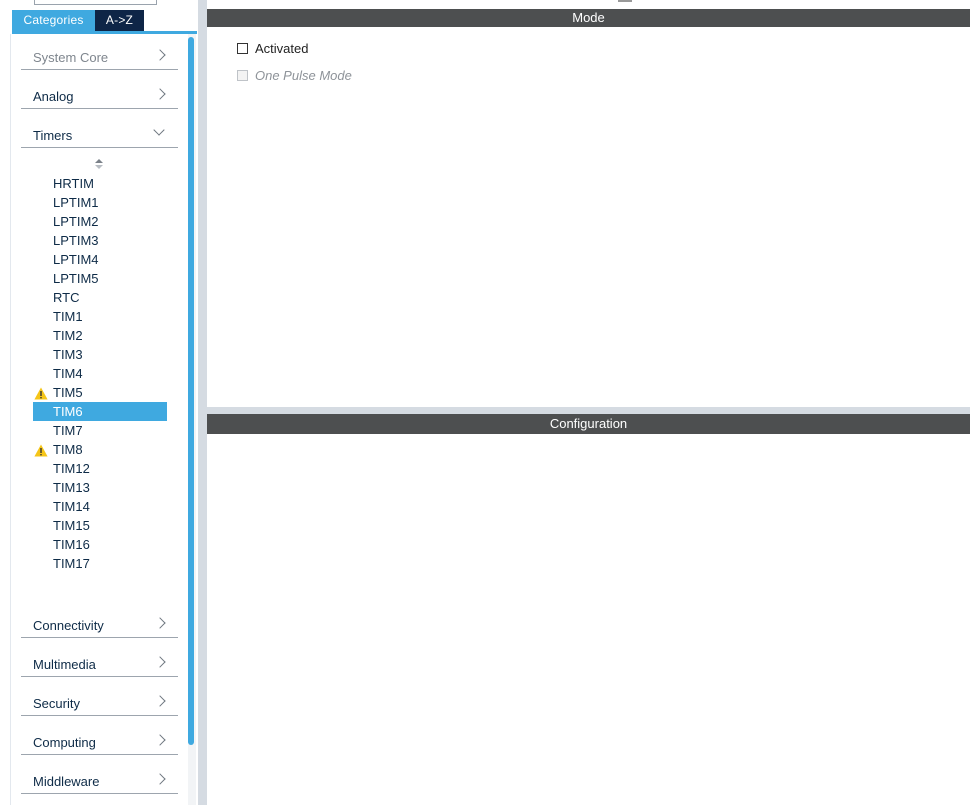 This screenshot has width=970, height=805. What do you see at coordinates (242, 75) in the screenshot?
I see `one-pulse-mode-checkbox` at bounding box center [242, 75].